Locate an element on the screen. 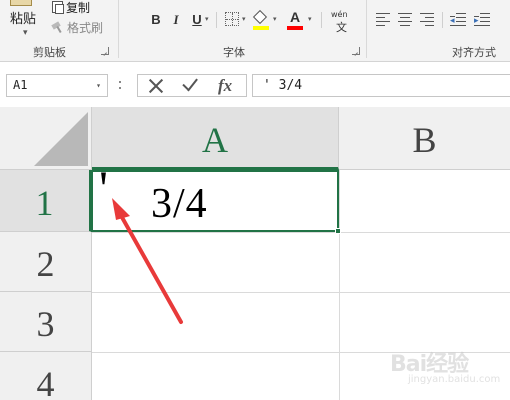 This screenshot has width=510, height=400. bucket-icon is located at coordinates (260, 17).